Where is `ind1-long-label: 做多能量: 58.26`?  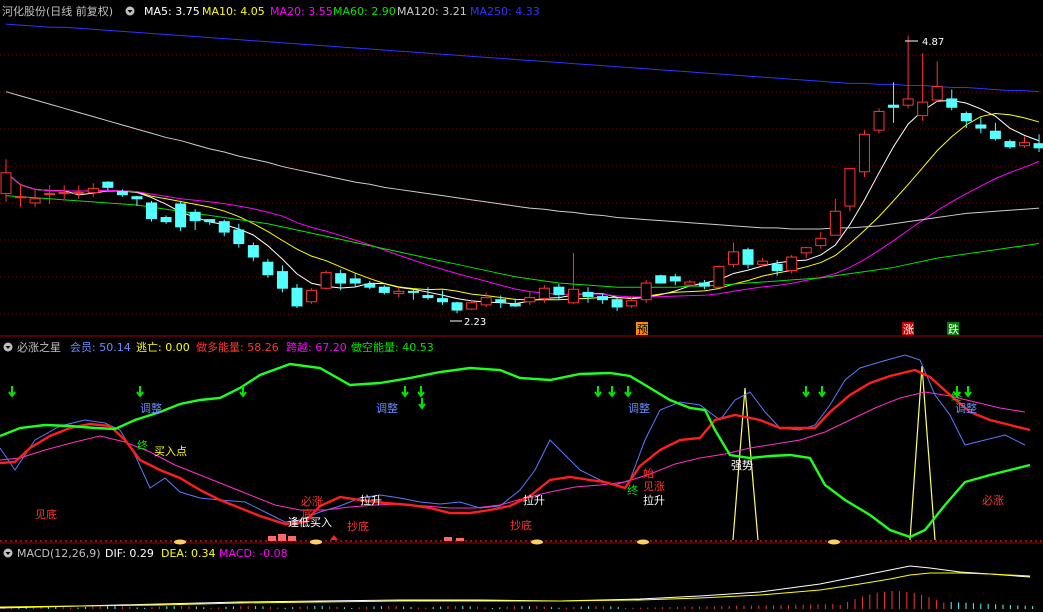
ind1-long-label: 做多能量: 58.26 is located at coordinates (237, 347).